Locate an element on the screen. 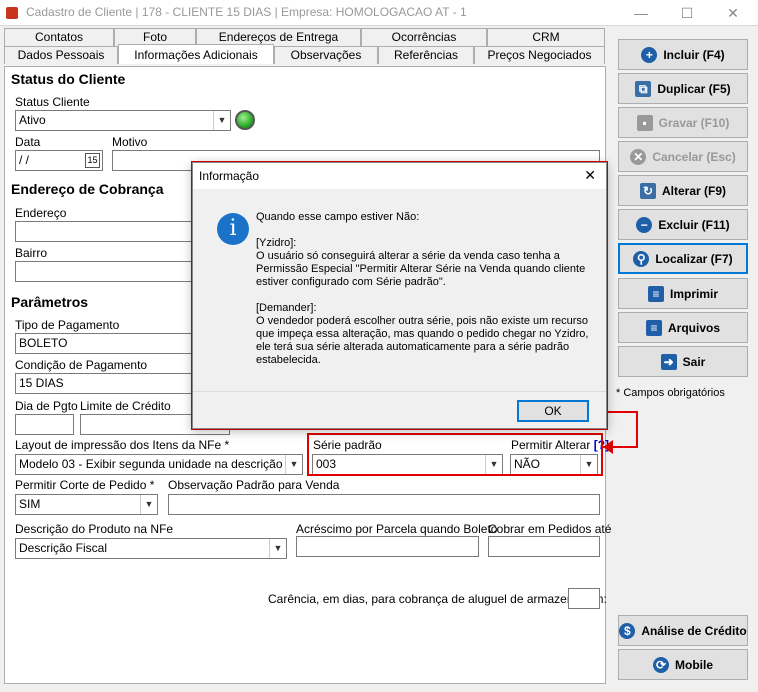 This screenshot has height=692, width=758. corte-pedido-value: SIM is located at coordinates (30, 504).